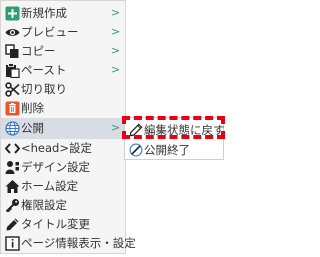  Describe the element at coordinates (12, 243) in the screenshot. I see `info-icon` at that location.